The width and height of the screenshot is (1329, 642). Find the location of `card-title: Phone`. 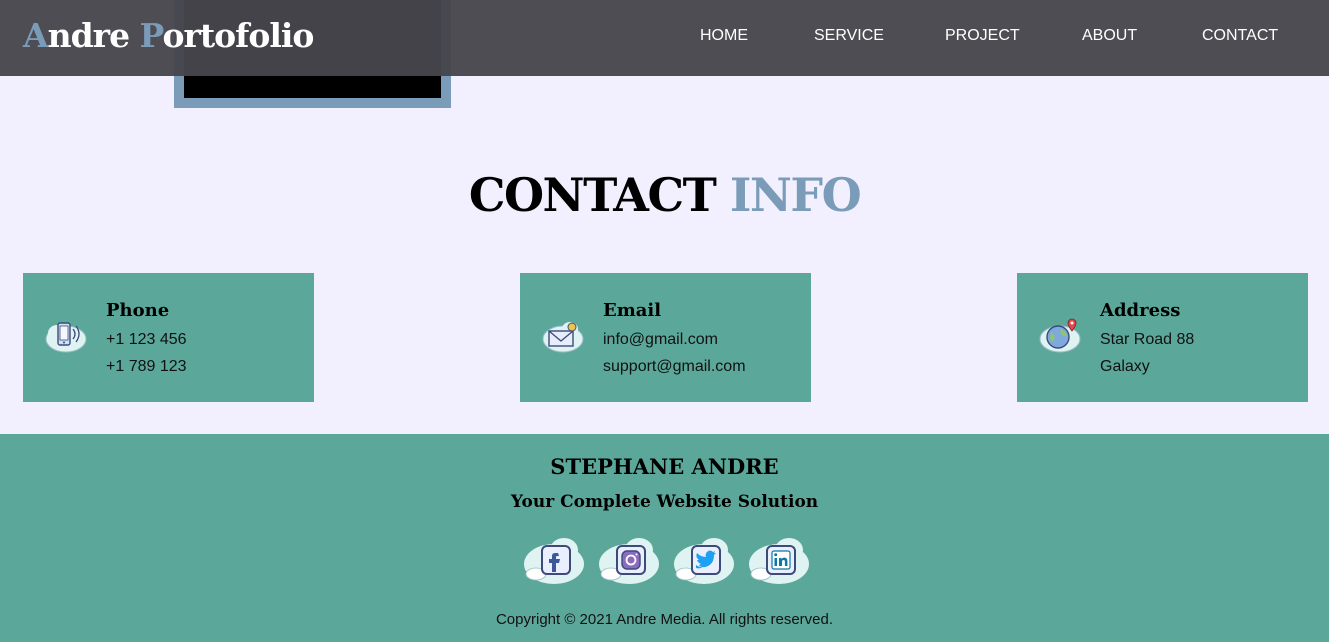

card-title: Phone is located at coordinates (138, 310).